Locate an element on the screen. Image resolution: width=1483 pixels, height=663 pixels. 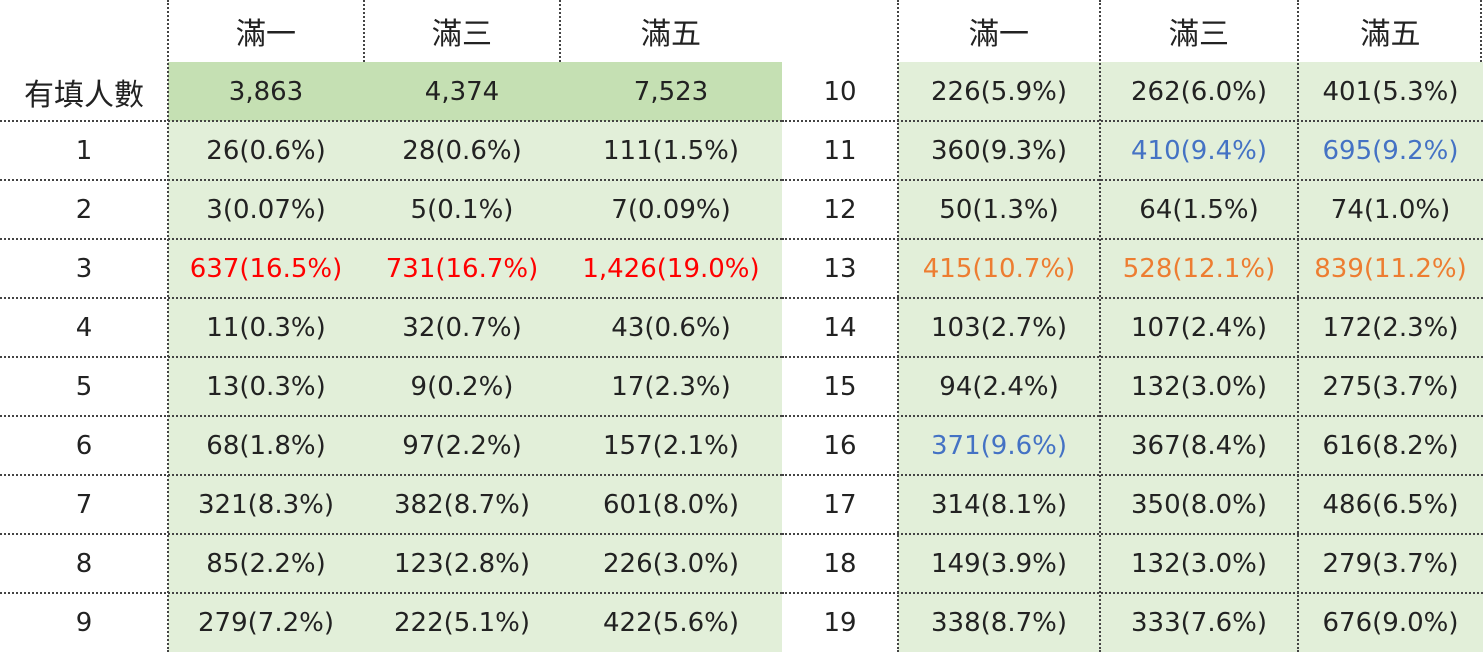
table-cell-text: 222(5.1%) is located at coordinates (462, 622).